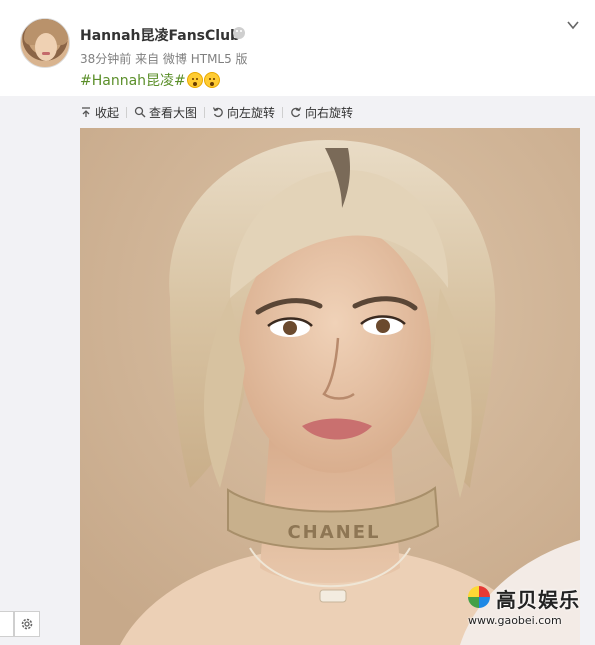  I want to click on settings-button, so click(27, 624).